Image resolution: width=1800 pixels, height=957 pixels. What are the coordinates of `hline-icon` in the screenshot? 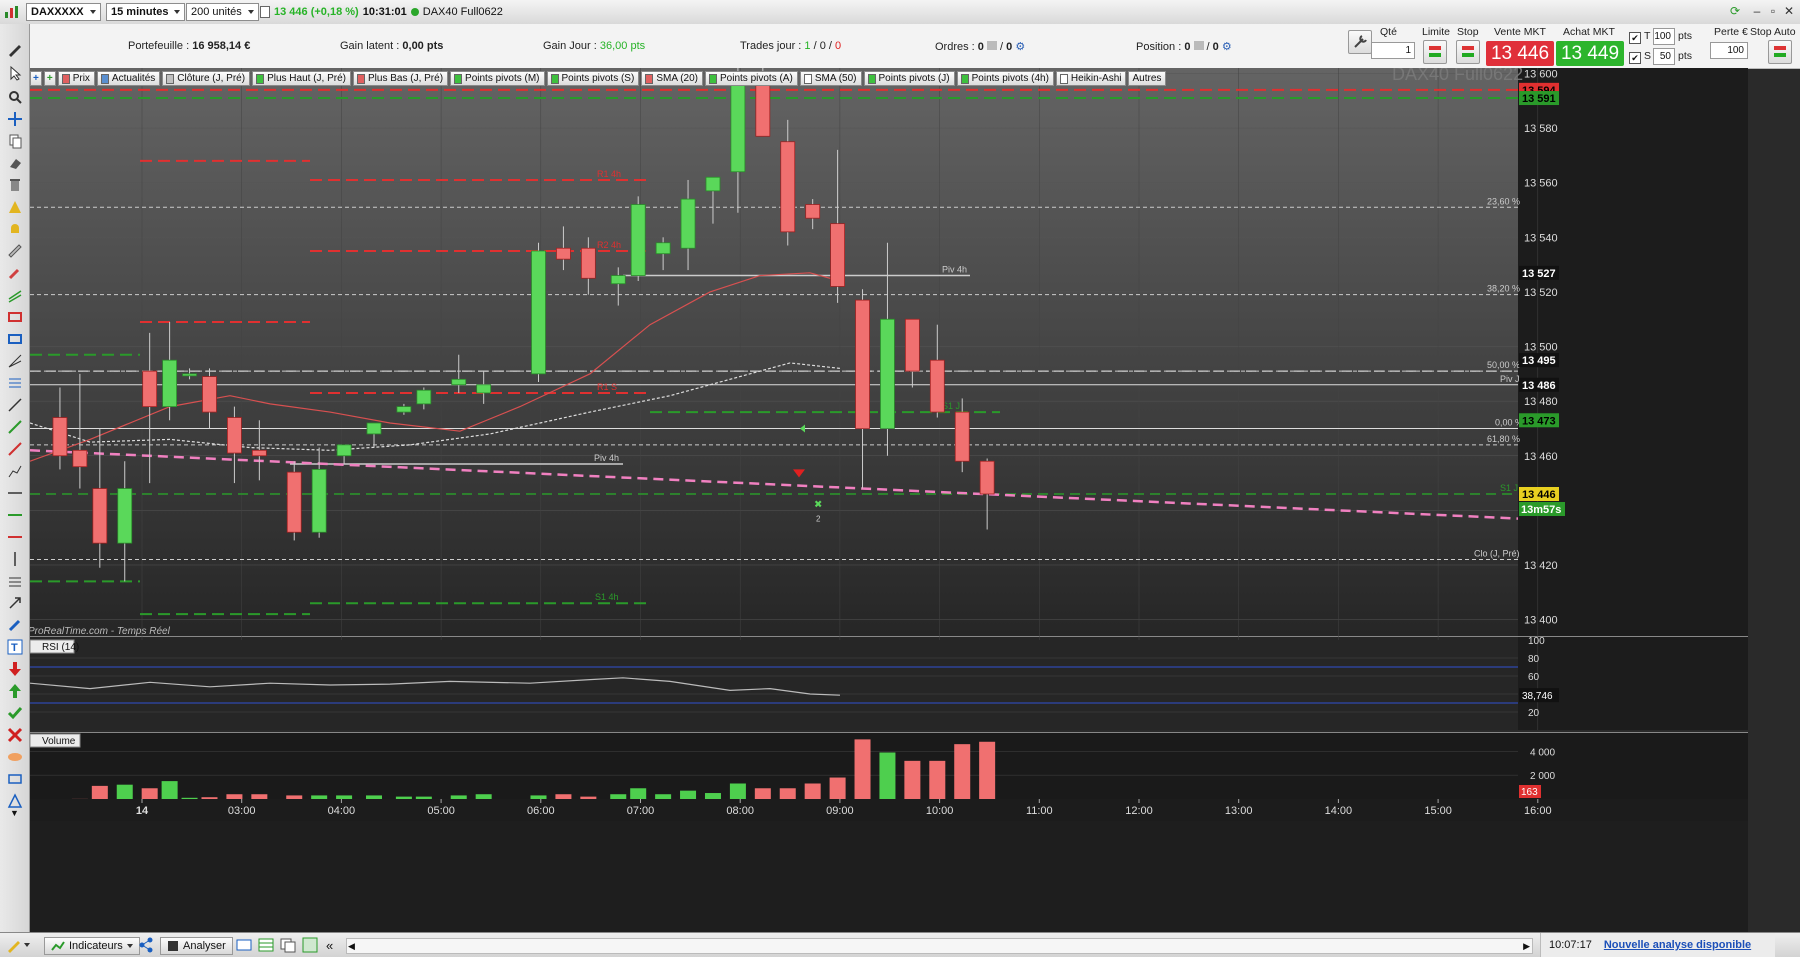 It's located at (14, 492).